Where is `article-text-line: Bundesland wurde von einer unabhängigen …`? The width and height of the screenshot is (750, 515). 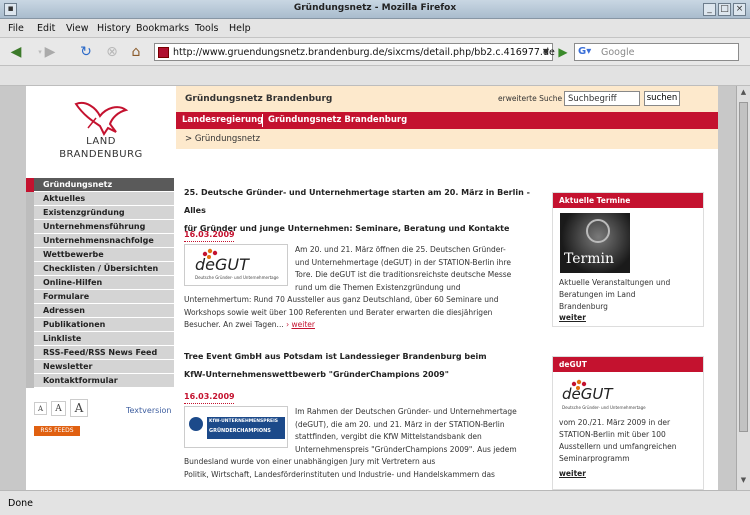 article-text-line: Bundesland wurde von einer unabhängigen … is located at coordinates (310, 461).